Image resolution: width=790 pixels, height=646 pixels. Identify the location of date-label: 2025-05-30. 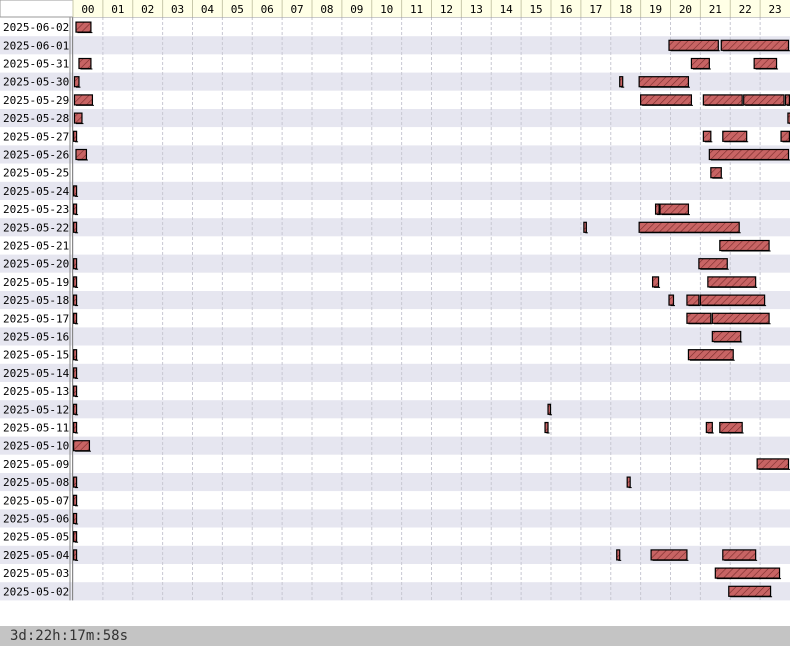
(36, 82).